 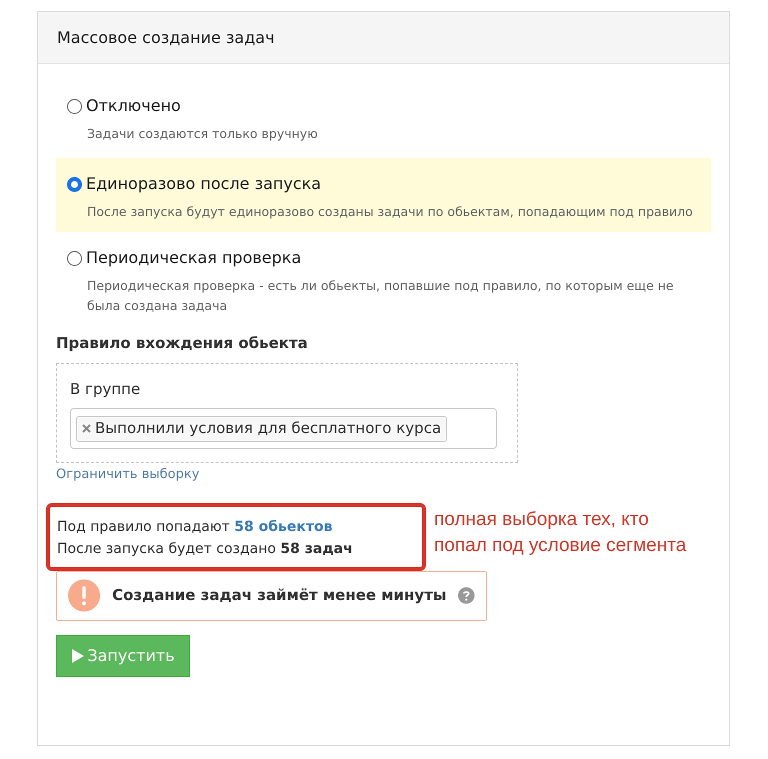 I want to click on group-select-field: Выполнили условия для бесплатного курса, so click(x=283, y=428).